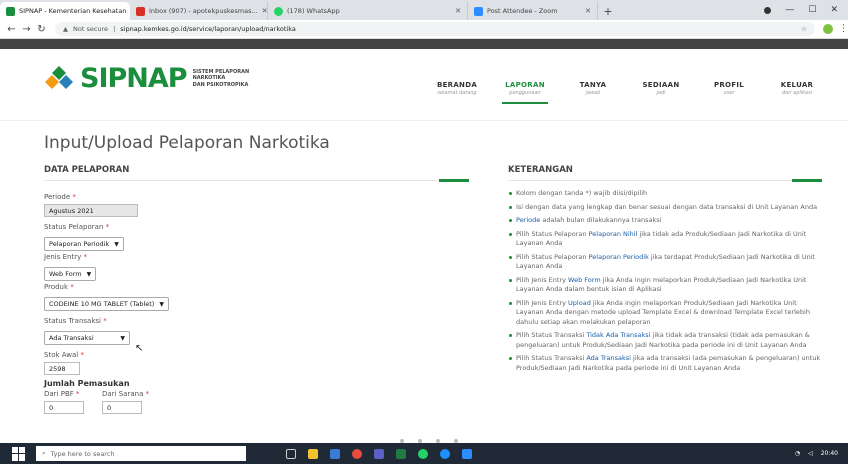 This screenshot has width=848, height=464. I want to click on excel-icon, so click(401, 453).